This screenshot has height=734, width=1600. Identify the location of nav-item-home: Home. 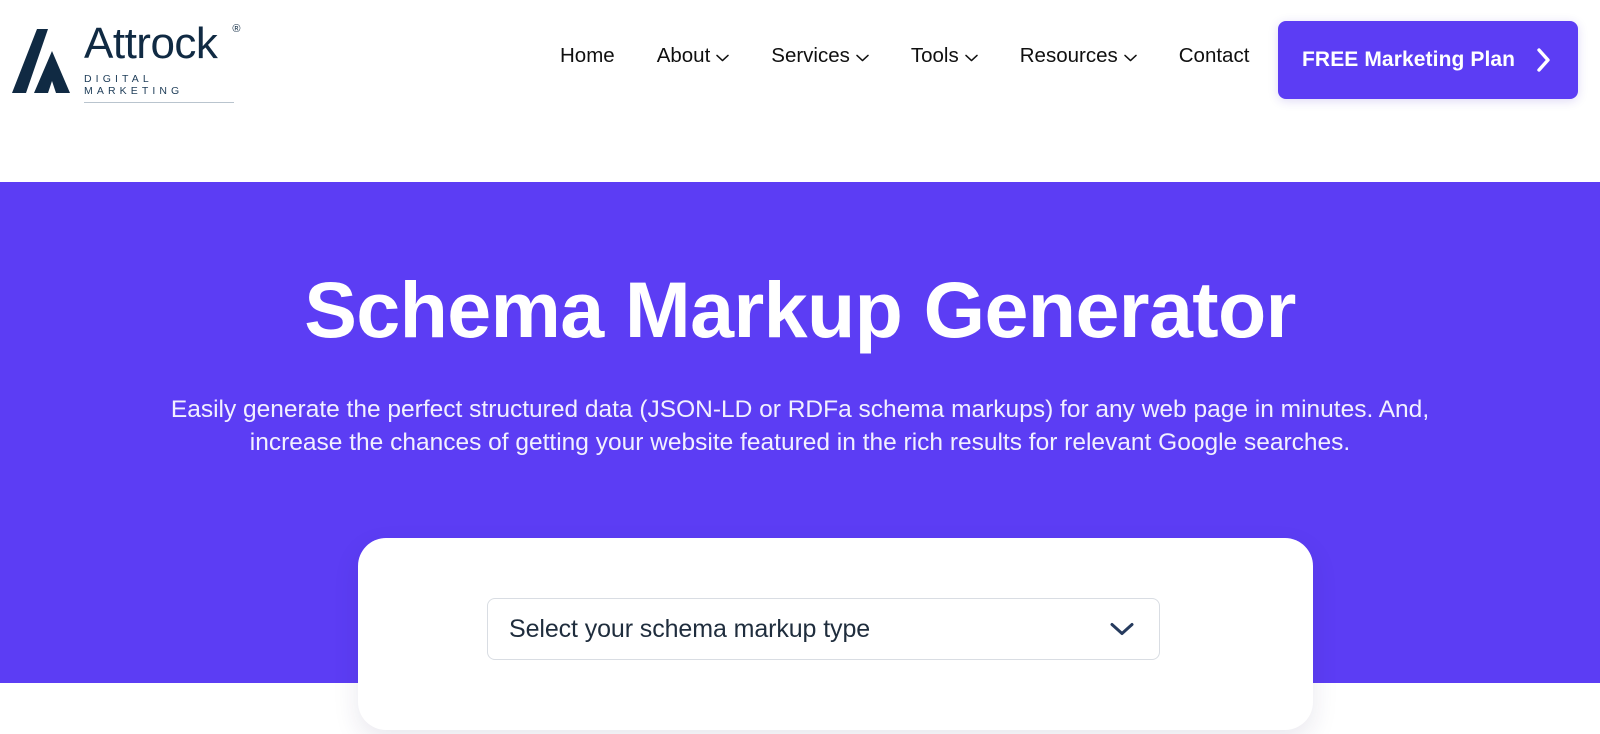
(596, 56).